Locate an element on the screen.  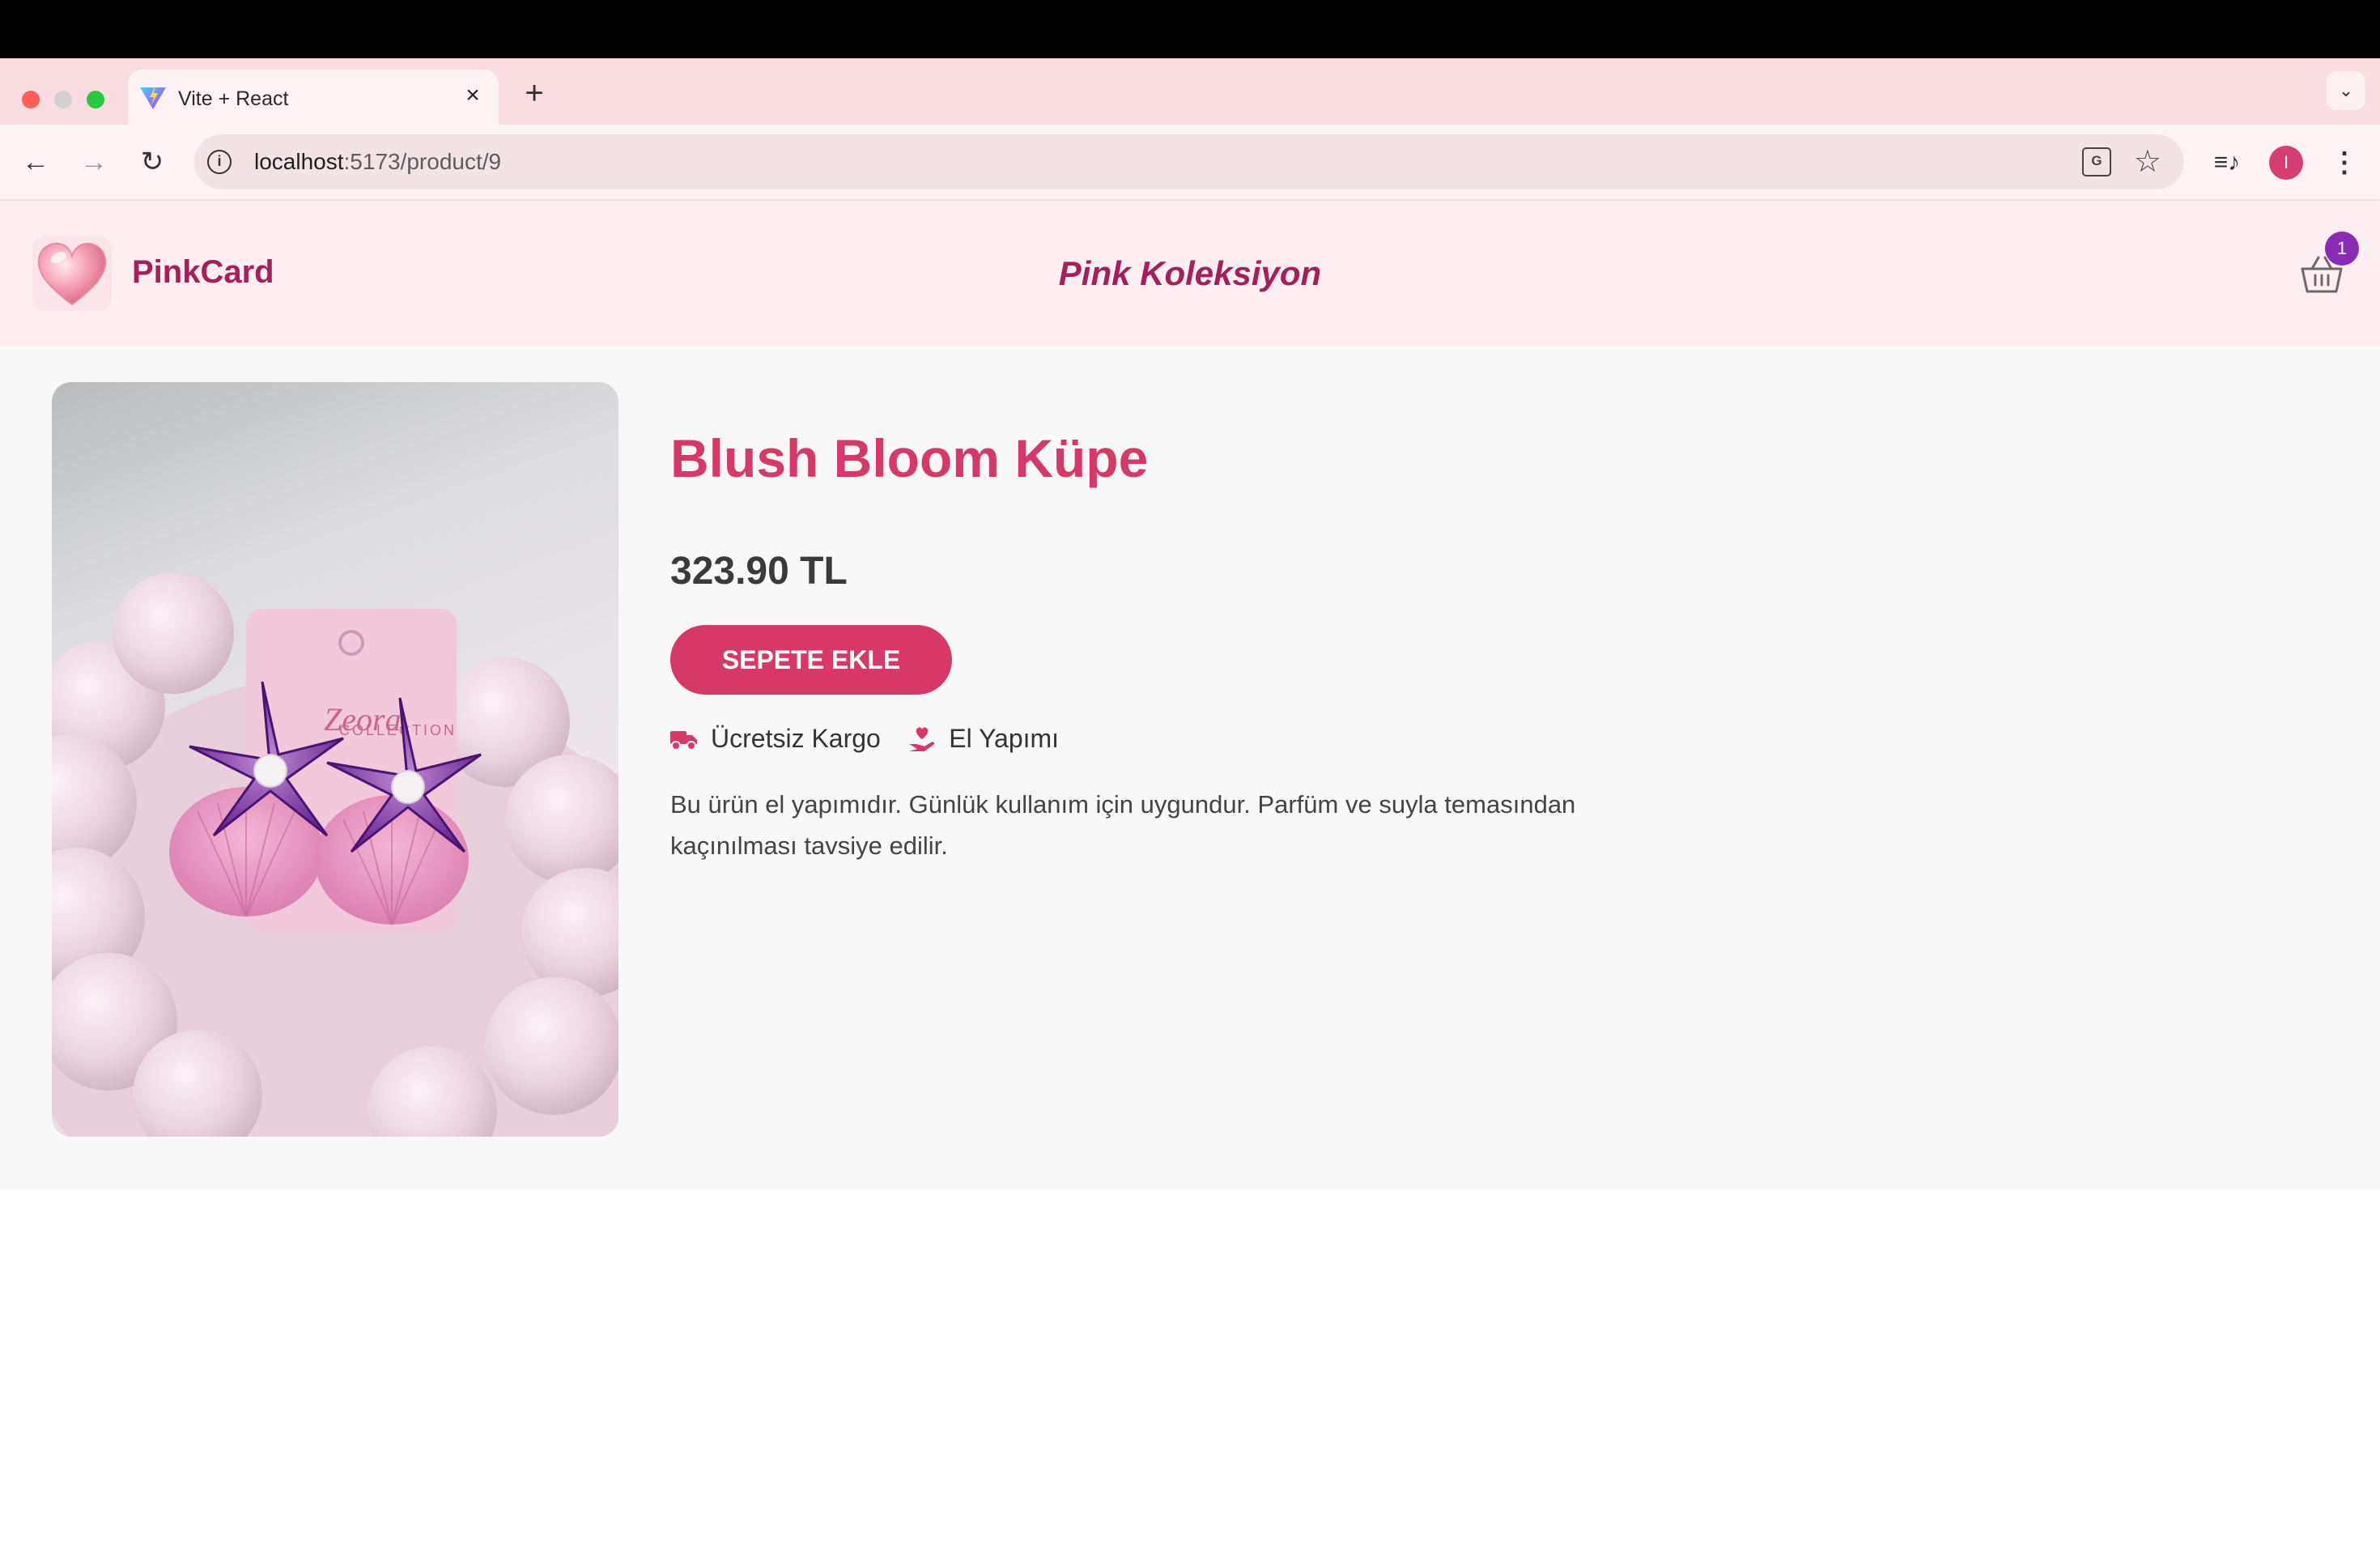
image-card-text: COLLECTION is located at coordinates (398, 730).